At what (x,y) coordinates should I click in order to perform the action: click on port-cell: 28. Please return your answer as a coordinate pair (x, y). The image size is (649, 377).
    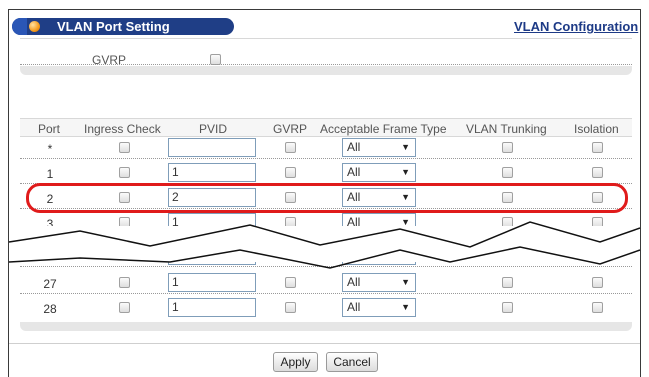
    Looking at the image, I should click on (50, 309).